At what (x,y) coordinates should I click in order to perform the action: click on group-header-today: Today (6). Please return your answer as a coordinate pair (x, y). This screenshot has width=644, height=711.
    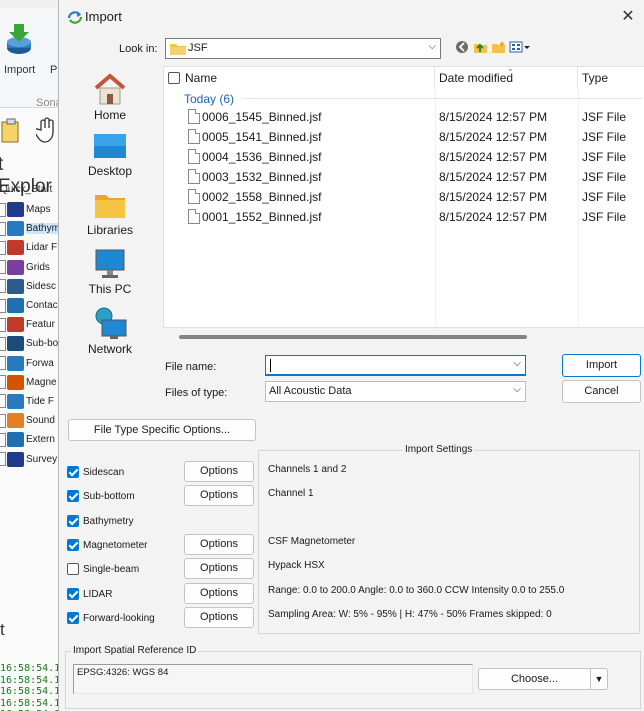
    Looking at the image, I should click on (209, 99).